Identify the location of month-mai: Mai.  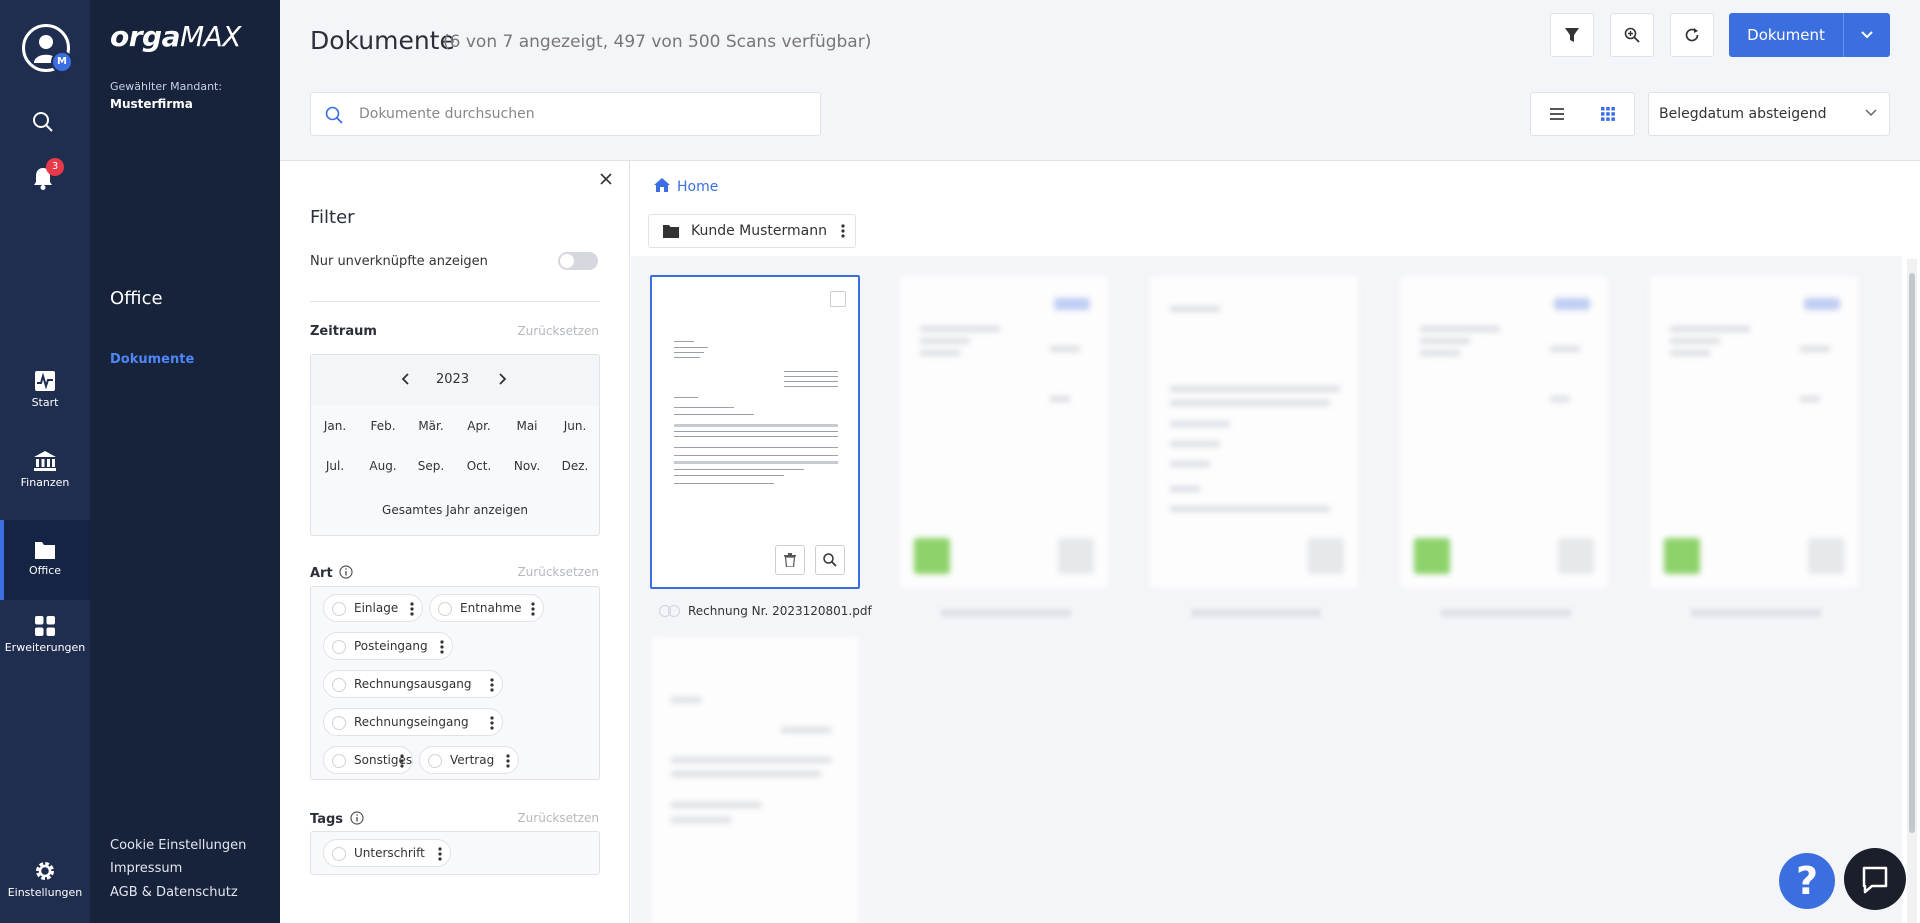
(527, 426).